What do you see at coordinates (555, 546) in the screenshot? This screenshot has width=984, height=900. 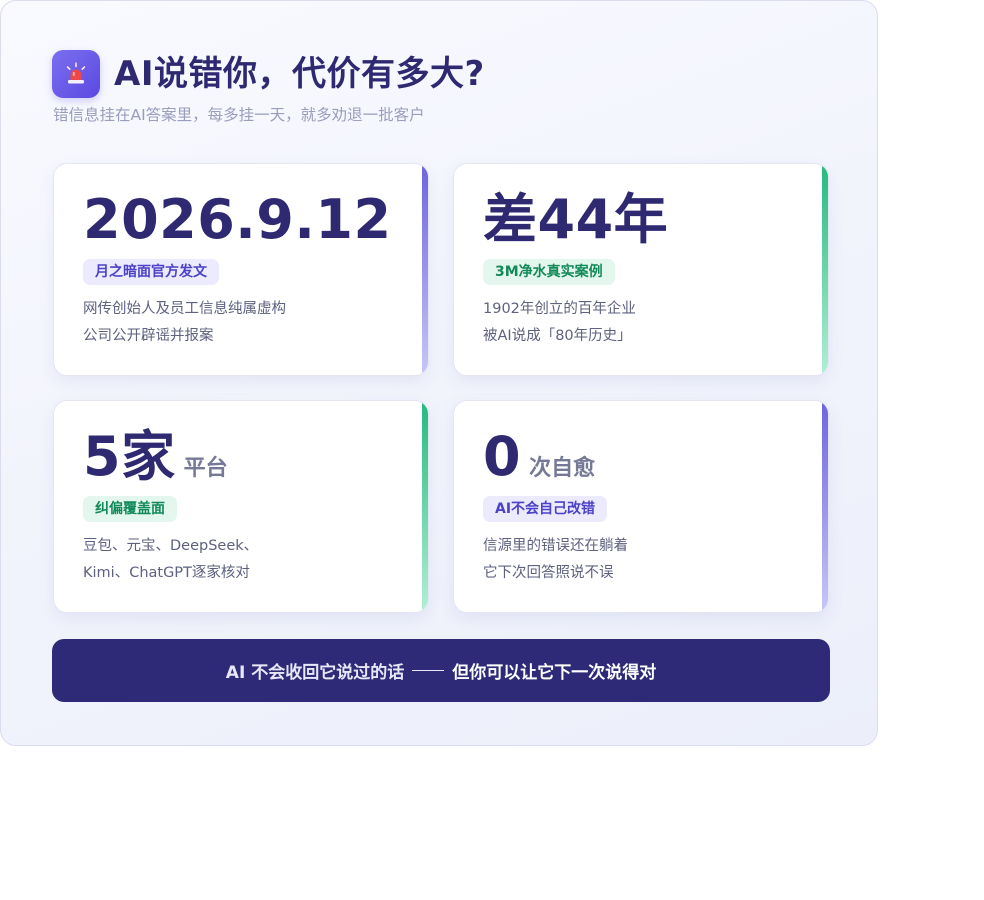 I see `stat-description-line: 信源里的错误还在躺着` at bounding box center [555, 546].